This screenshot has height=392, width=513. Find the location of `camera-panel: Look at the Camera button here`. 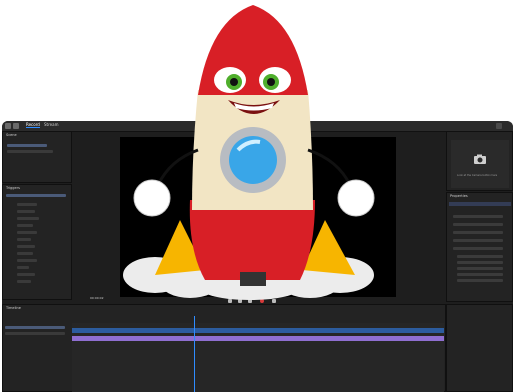

camera-panel: Look at the Camera button here is located at coordinates (479, 161).